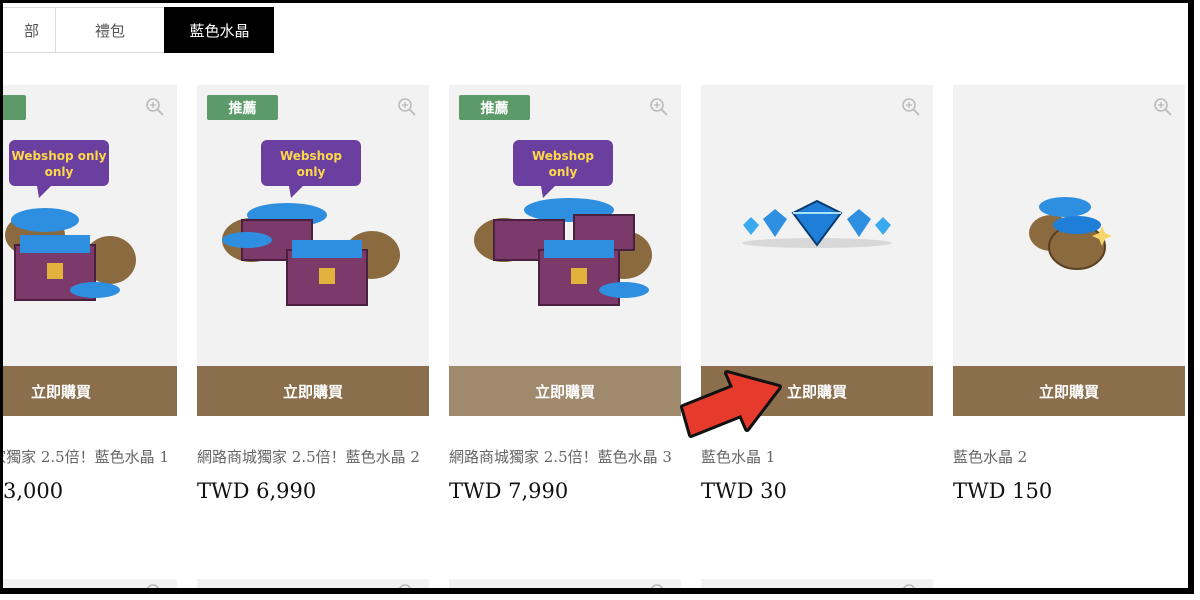 This screenshot has height=600, width=1200. I want to click on tab-all: 部, so click(29, 30).